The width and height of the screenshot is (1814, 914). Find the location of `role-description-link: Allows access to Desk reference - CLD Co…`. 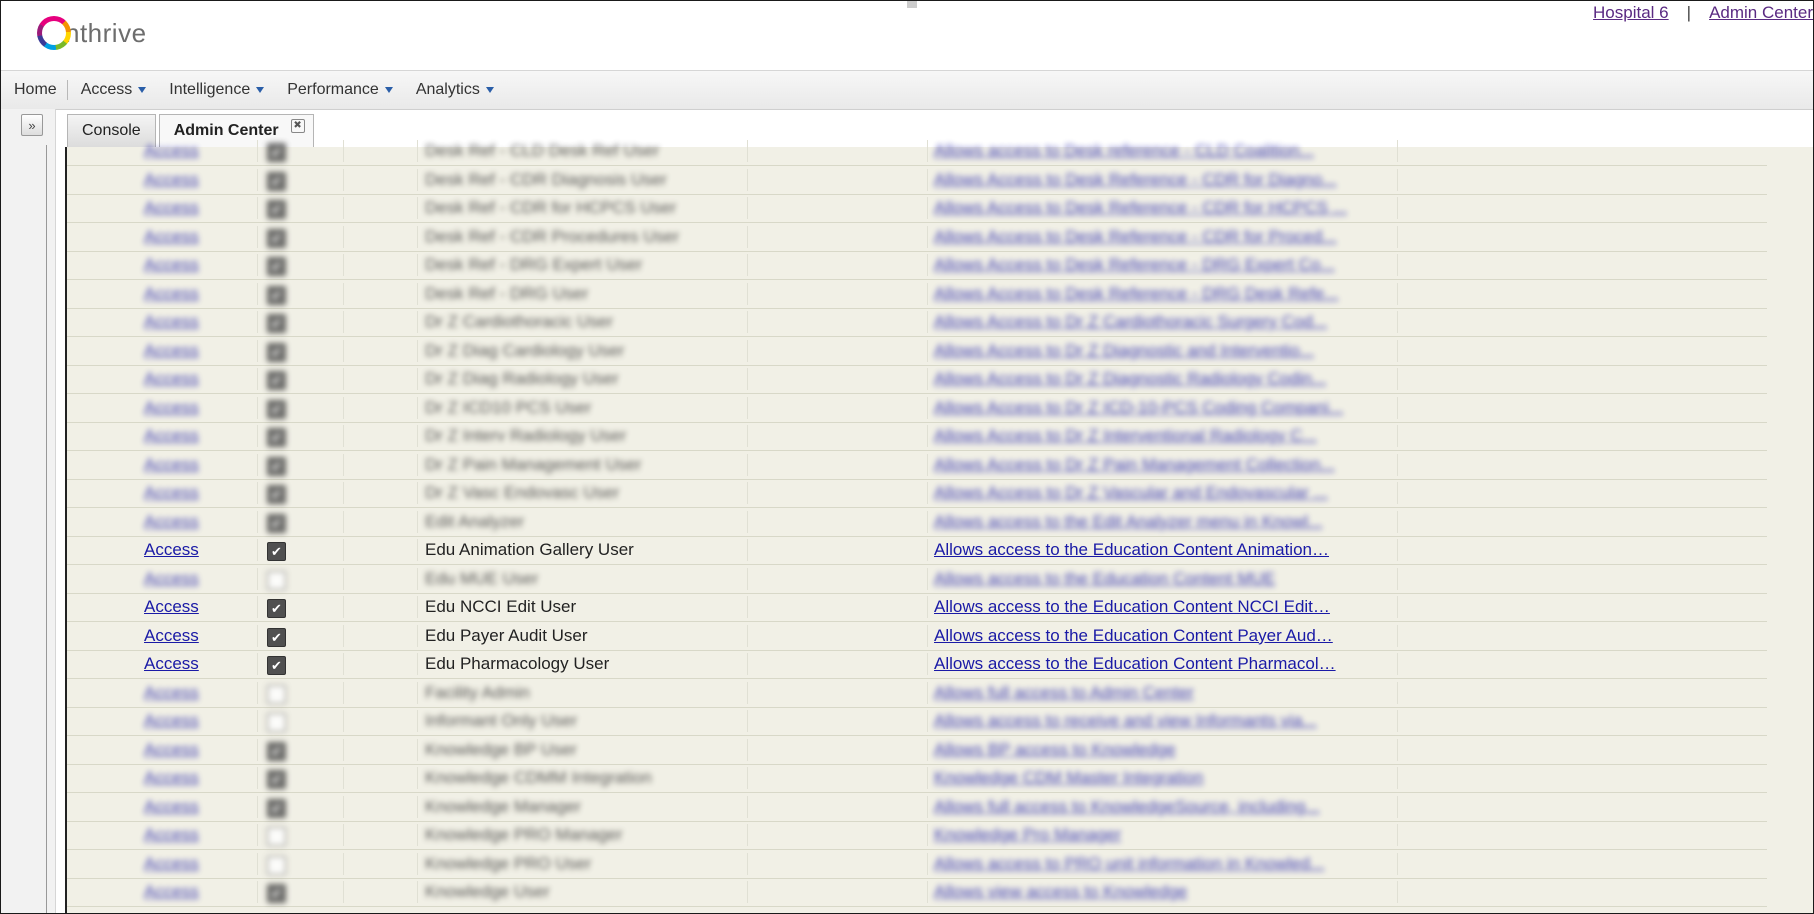

role-description-link: Allows access to Desk reference - CLD Co… is located at coordinates (1124, 151).